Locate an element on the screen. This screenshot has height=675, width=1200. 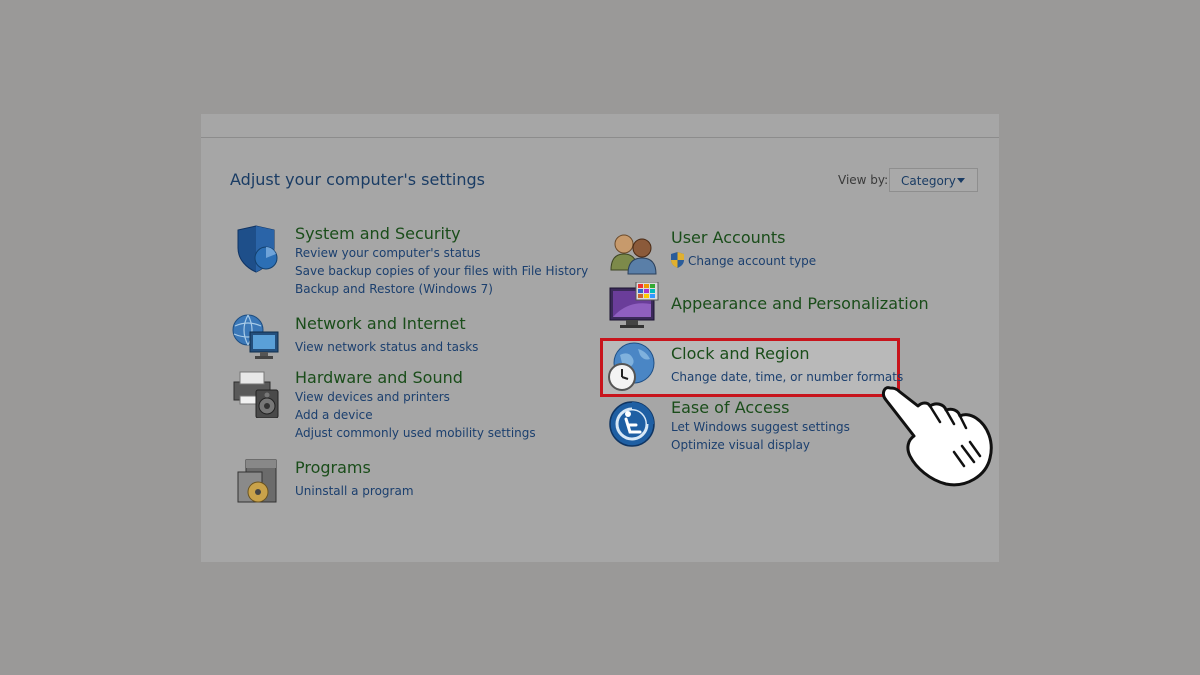
users-icon is located at coordinates (634, 254).